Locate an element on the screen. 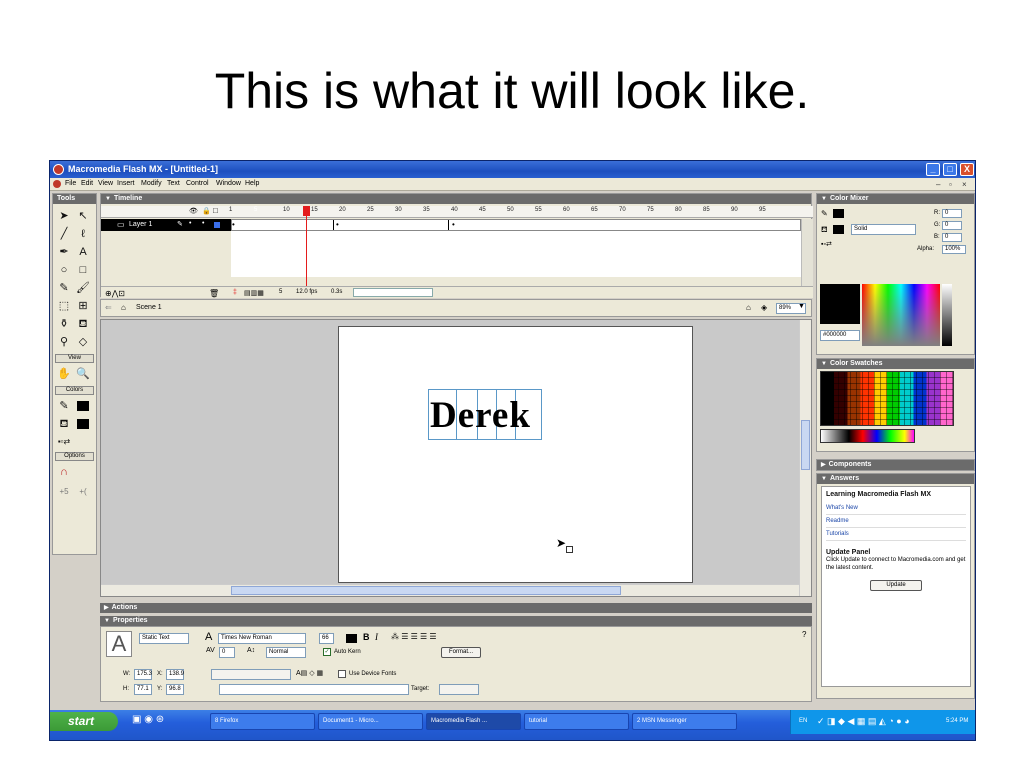  onion-skin-icon: ▤▥▦ is located at coordinates (254, 293).